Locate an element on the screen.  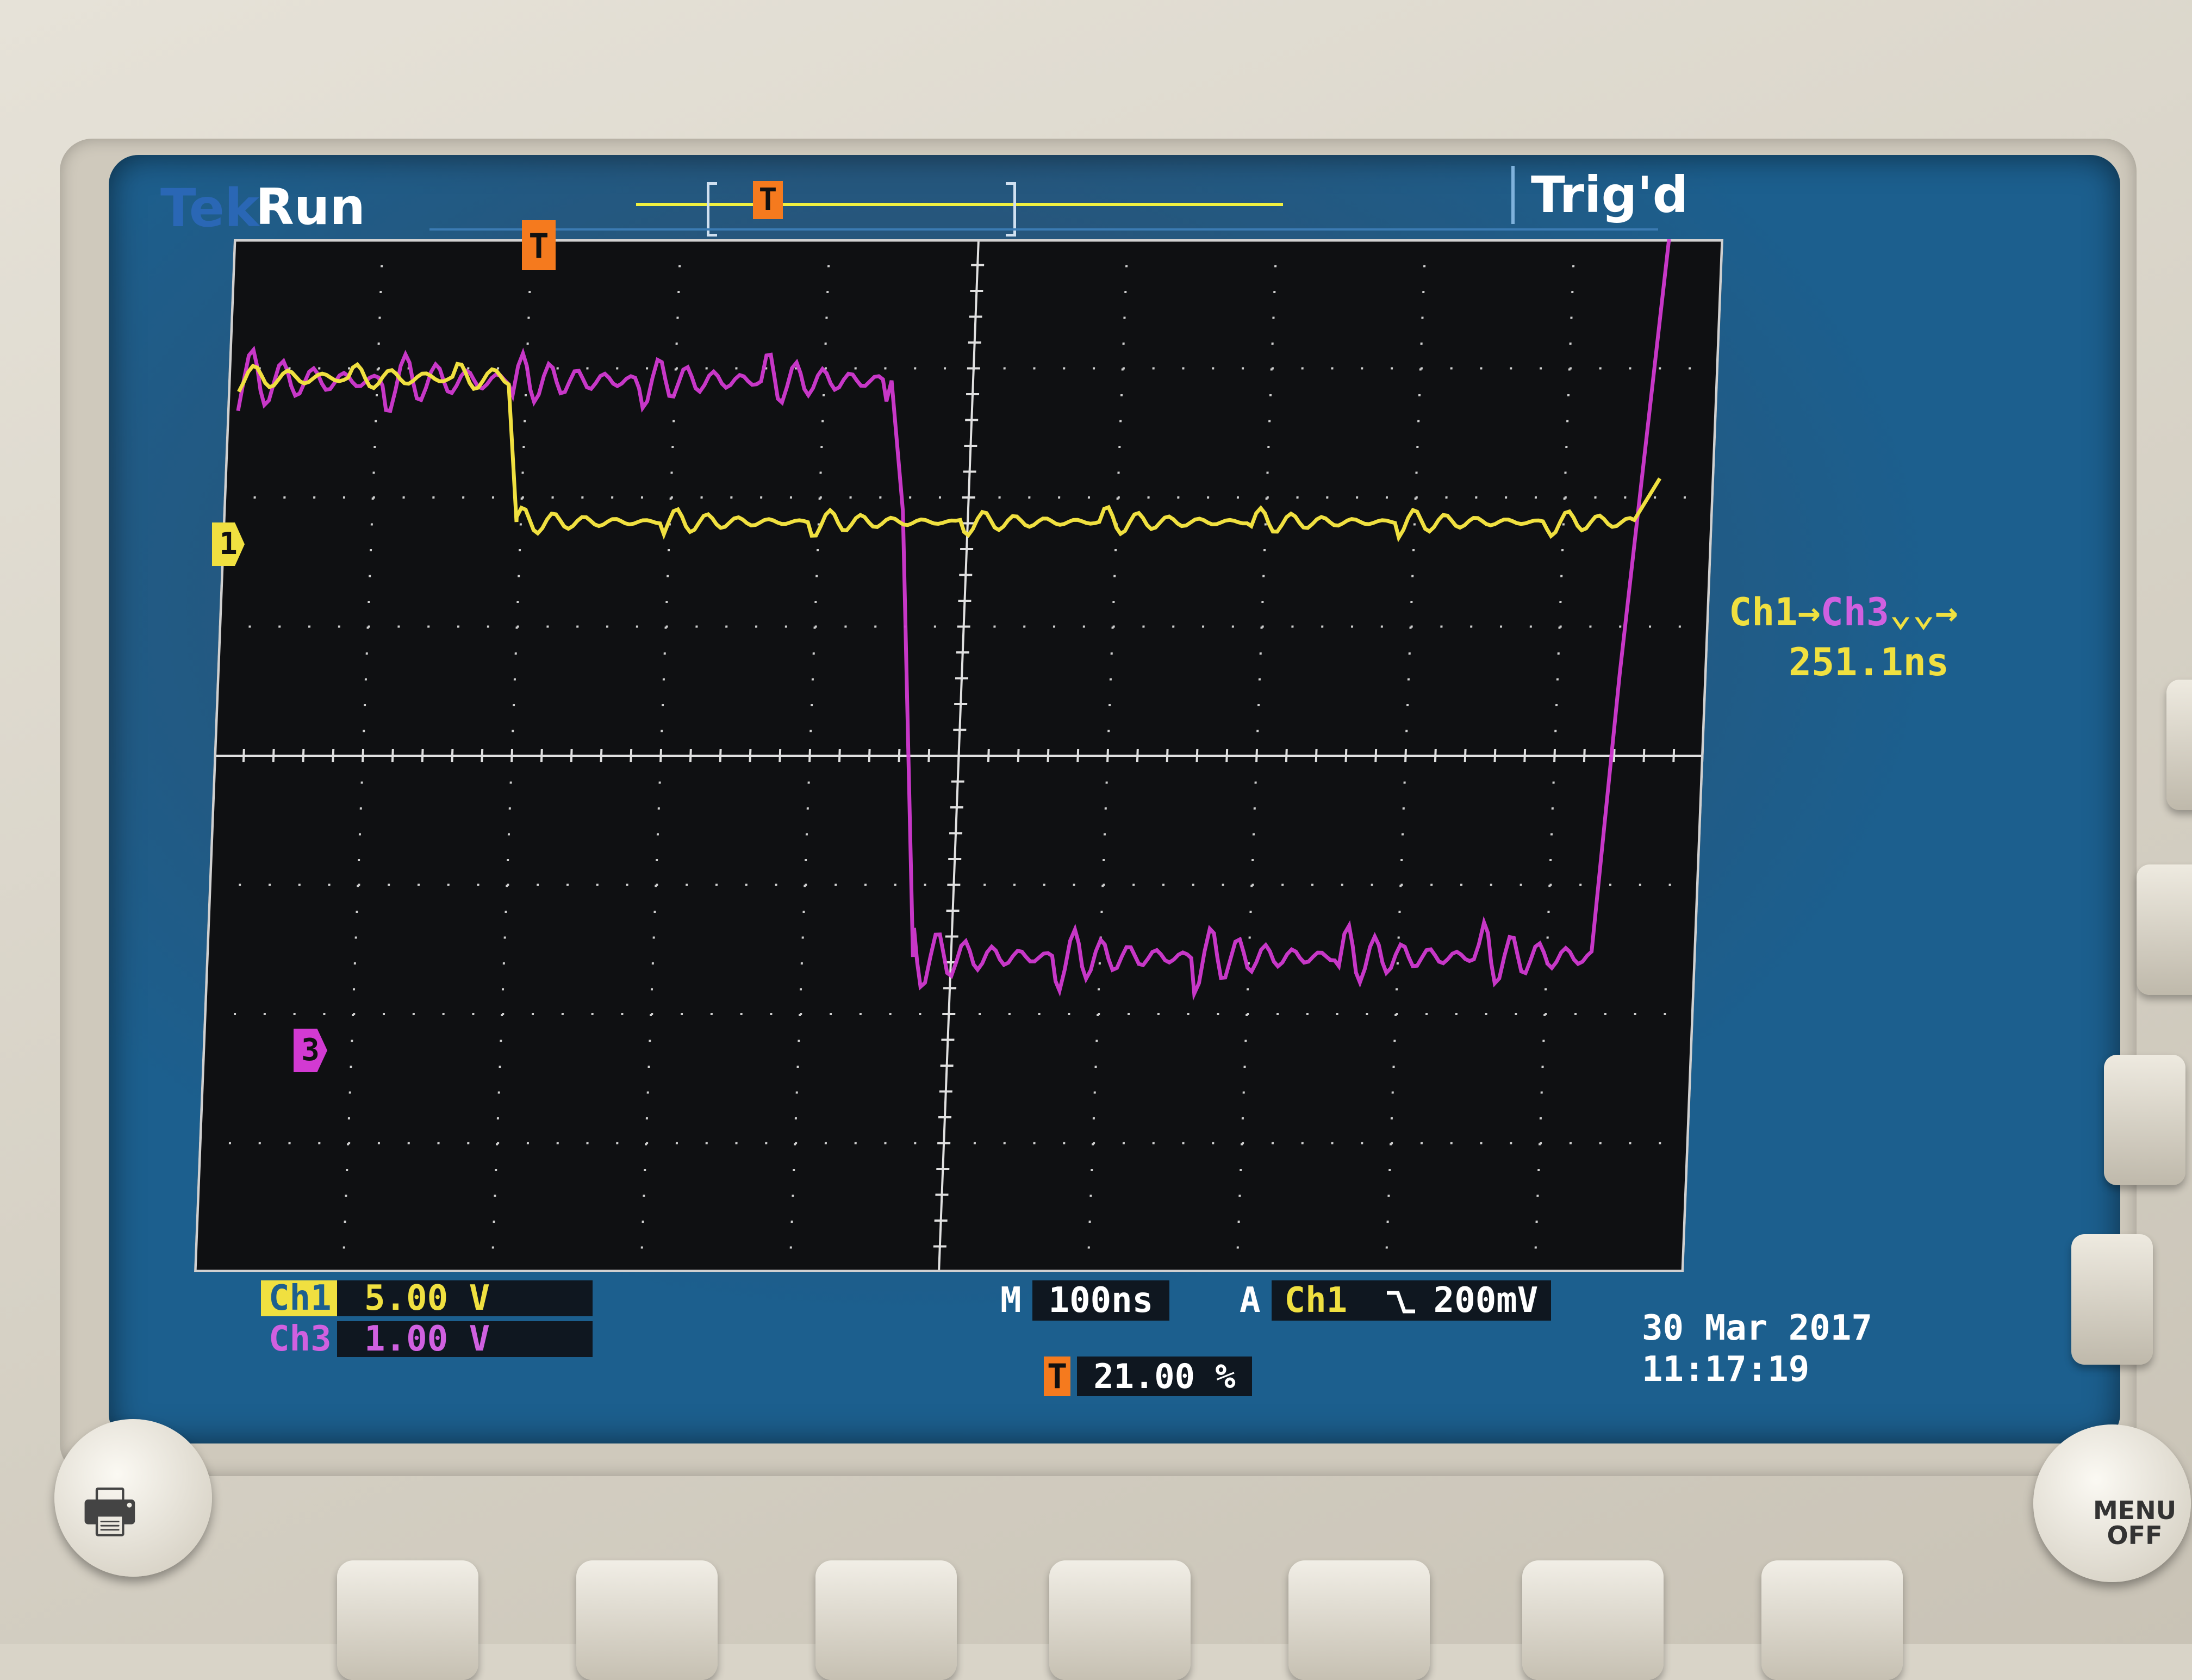
trigger-status: Trig'd is located at coordinates (1599, 195).